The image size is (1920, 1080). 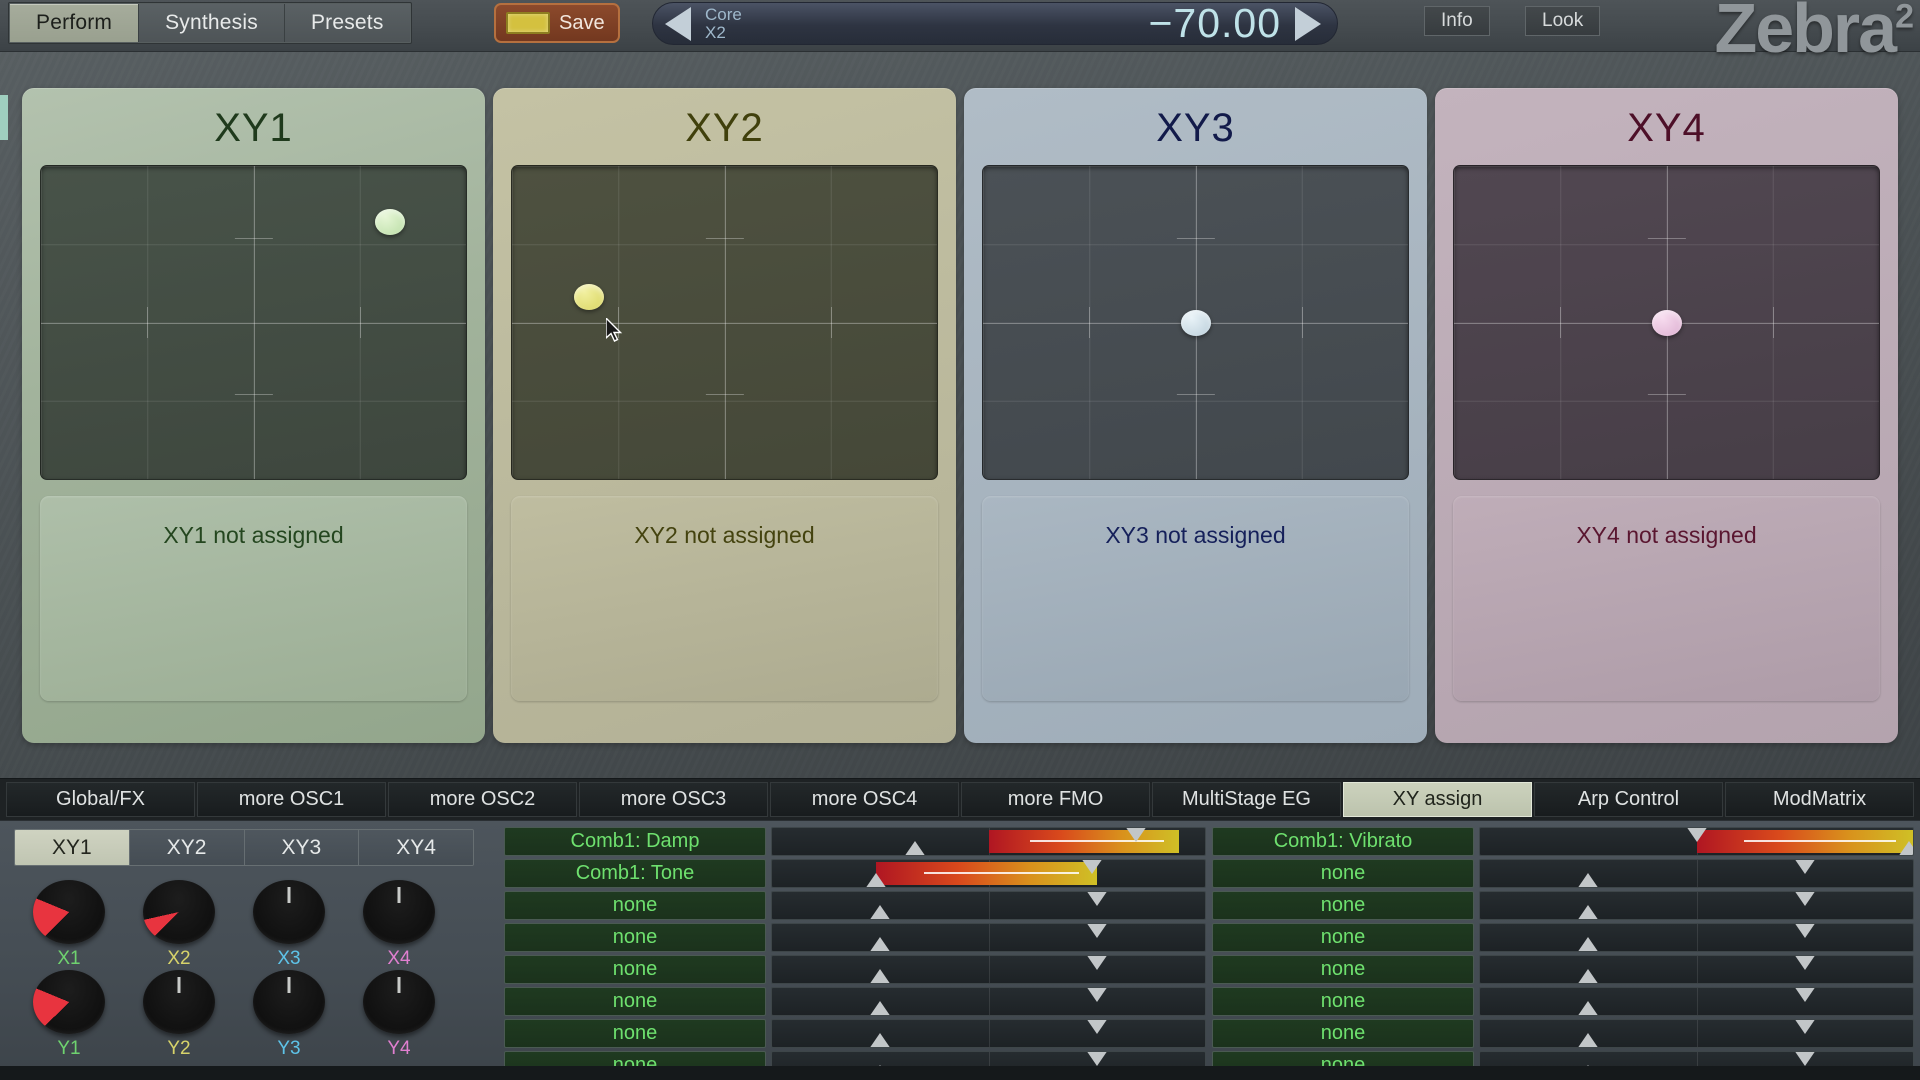 I want to click on info-button: Info, so click(x=1457, y=21).